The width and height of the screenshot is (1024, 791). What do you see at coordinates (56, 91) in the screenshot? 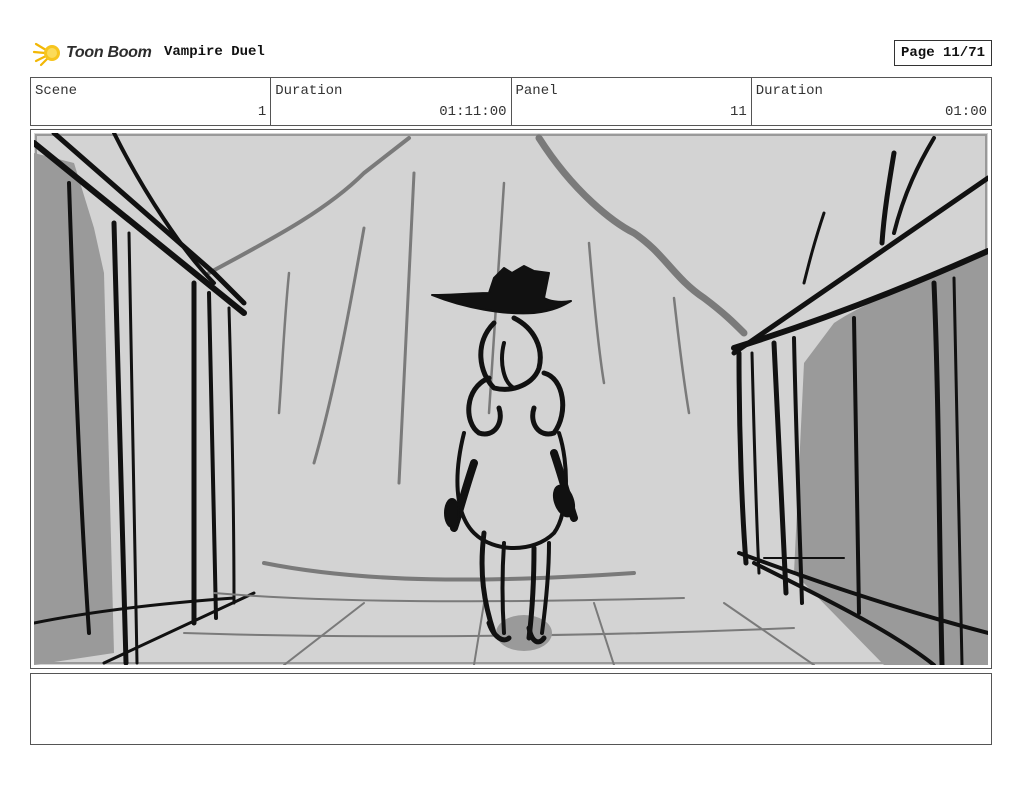
I see `scene-label: Scene` at bounding box center [56, 91].